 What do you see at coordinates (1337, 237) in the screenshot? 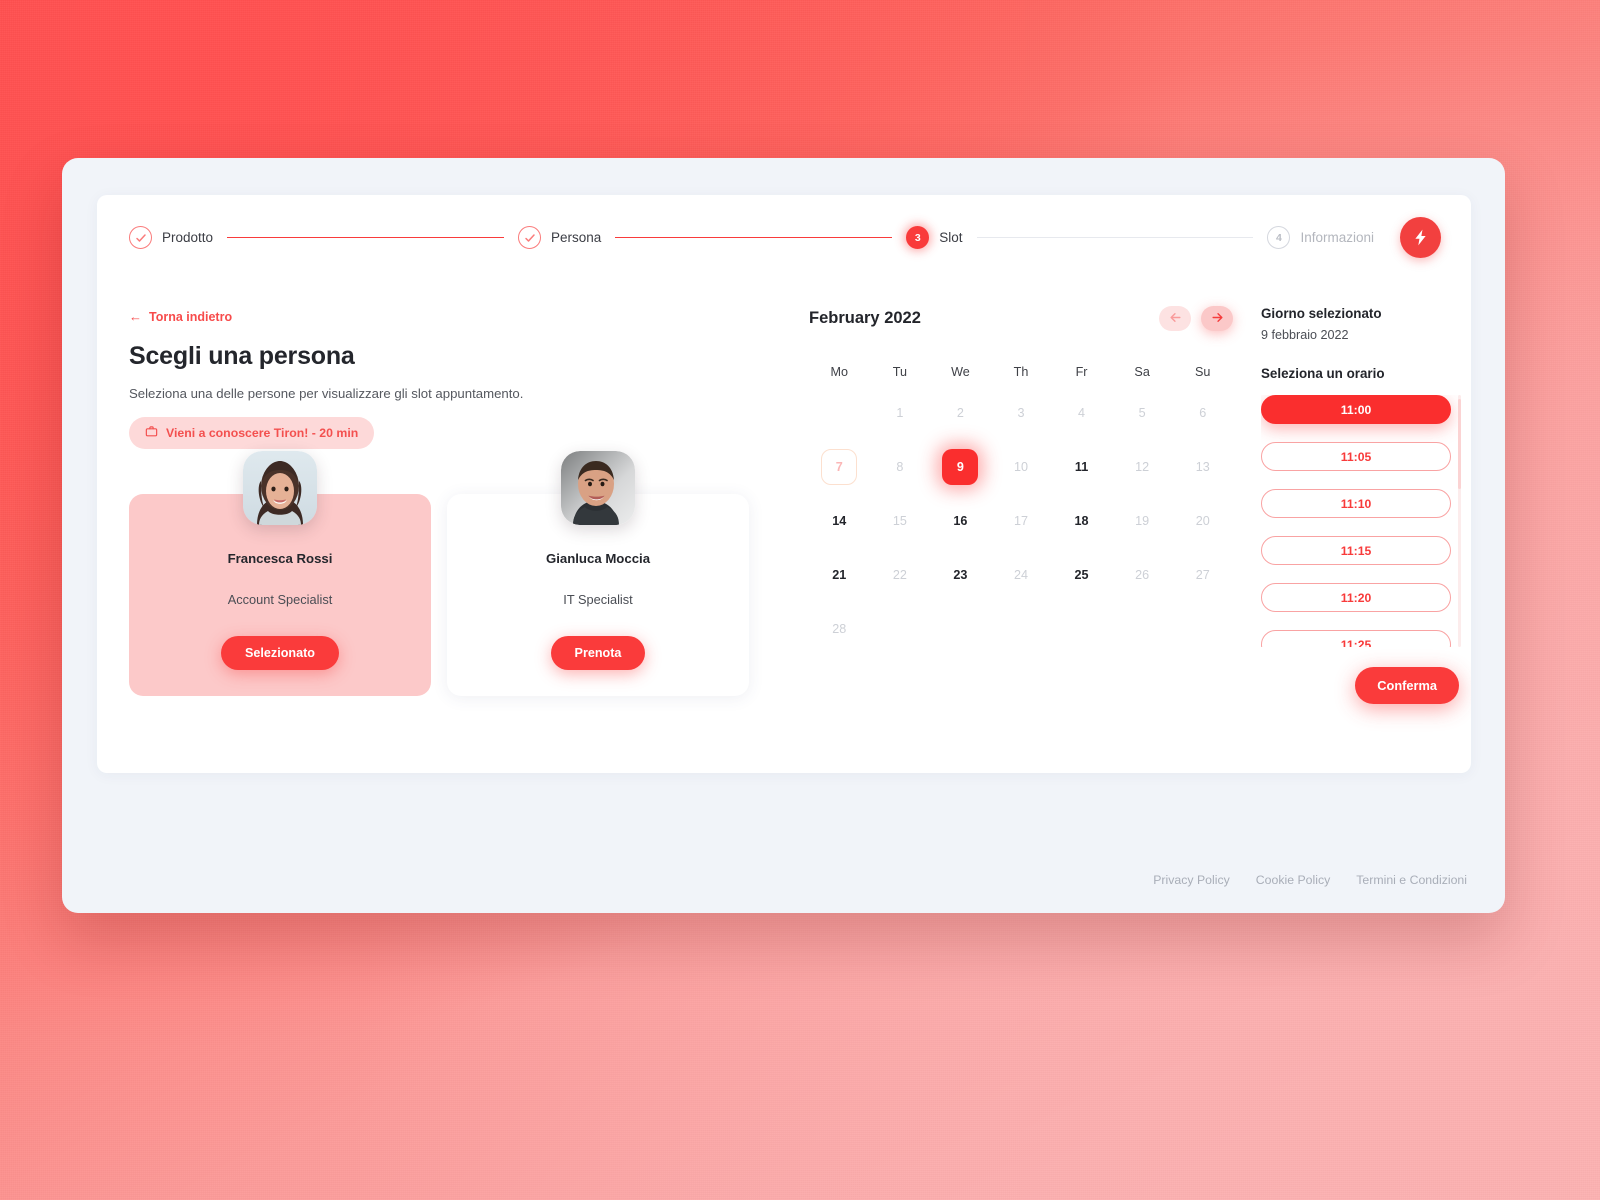
I see `stepper-label: Informazioni` at bounding box center [1337, 237].